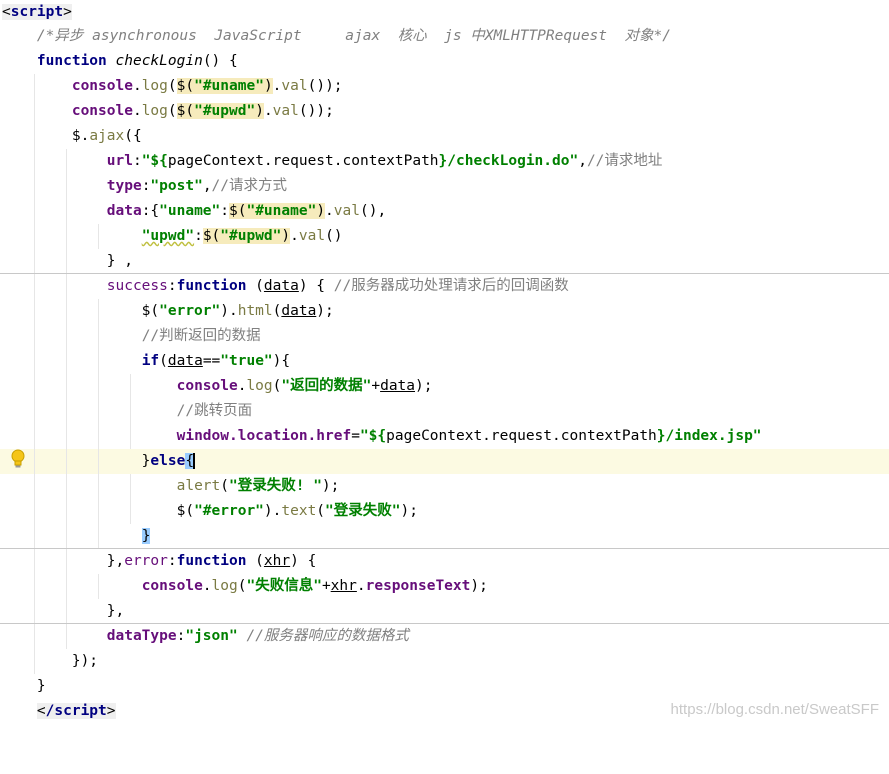  Describe the element at coordinates (76, 711) in the screenshot. I see `script-close-tag: </script>` at that location.